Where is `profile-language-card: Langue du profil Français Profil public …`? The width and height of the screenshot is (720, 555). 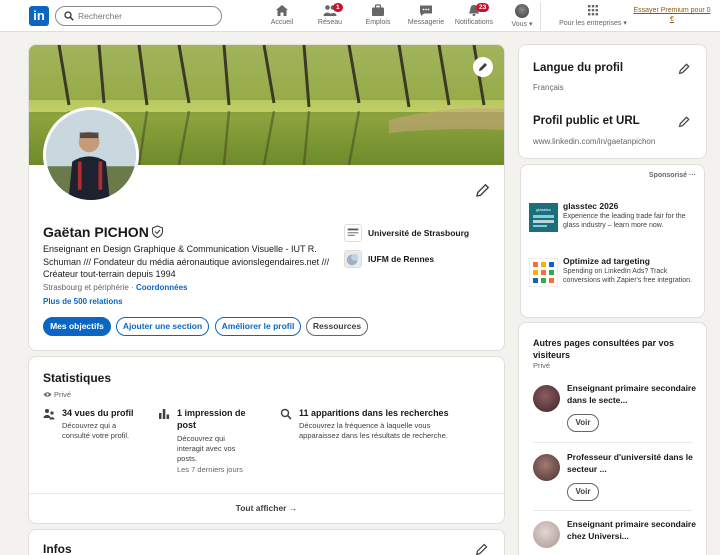 profile-language-card: Langue du profil Français Profil public … is located at coordinates (612, 101).